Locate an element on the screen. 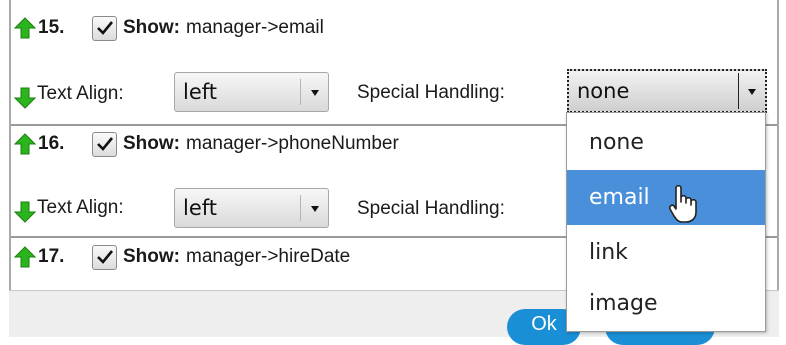  special-handling-value: none is located at coordinates (603, 91).